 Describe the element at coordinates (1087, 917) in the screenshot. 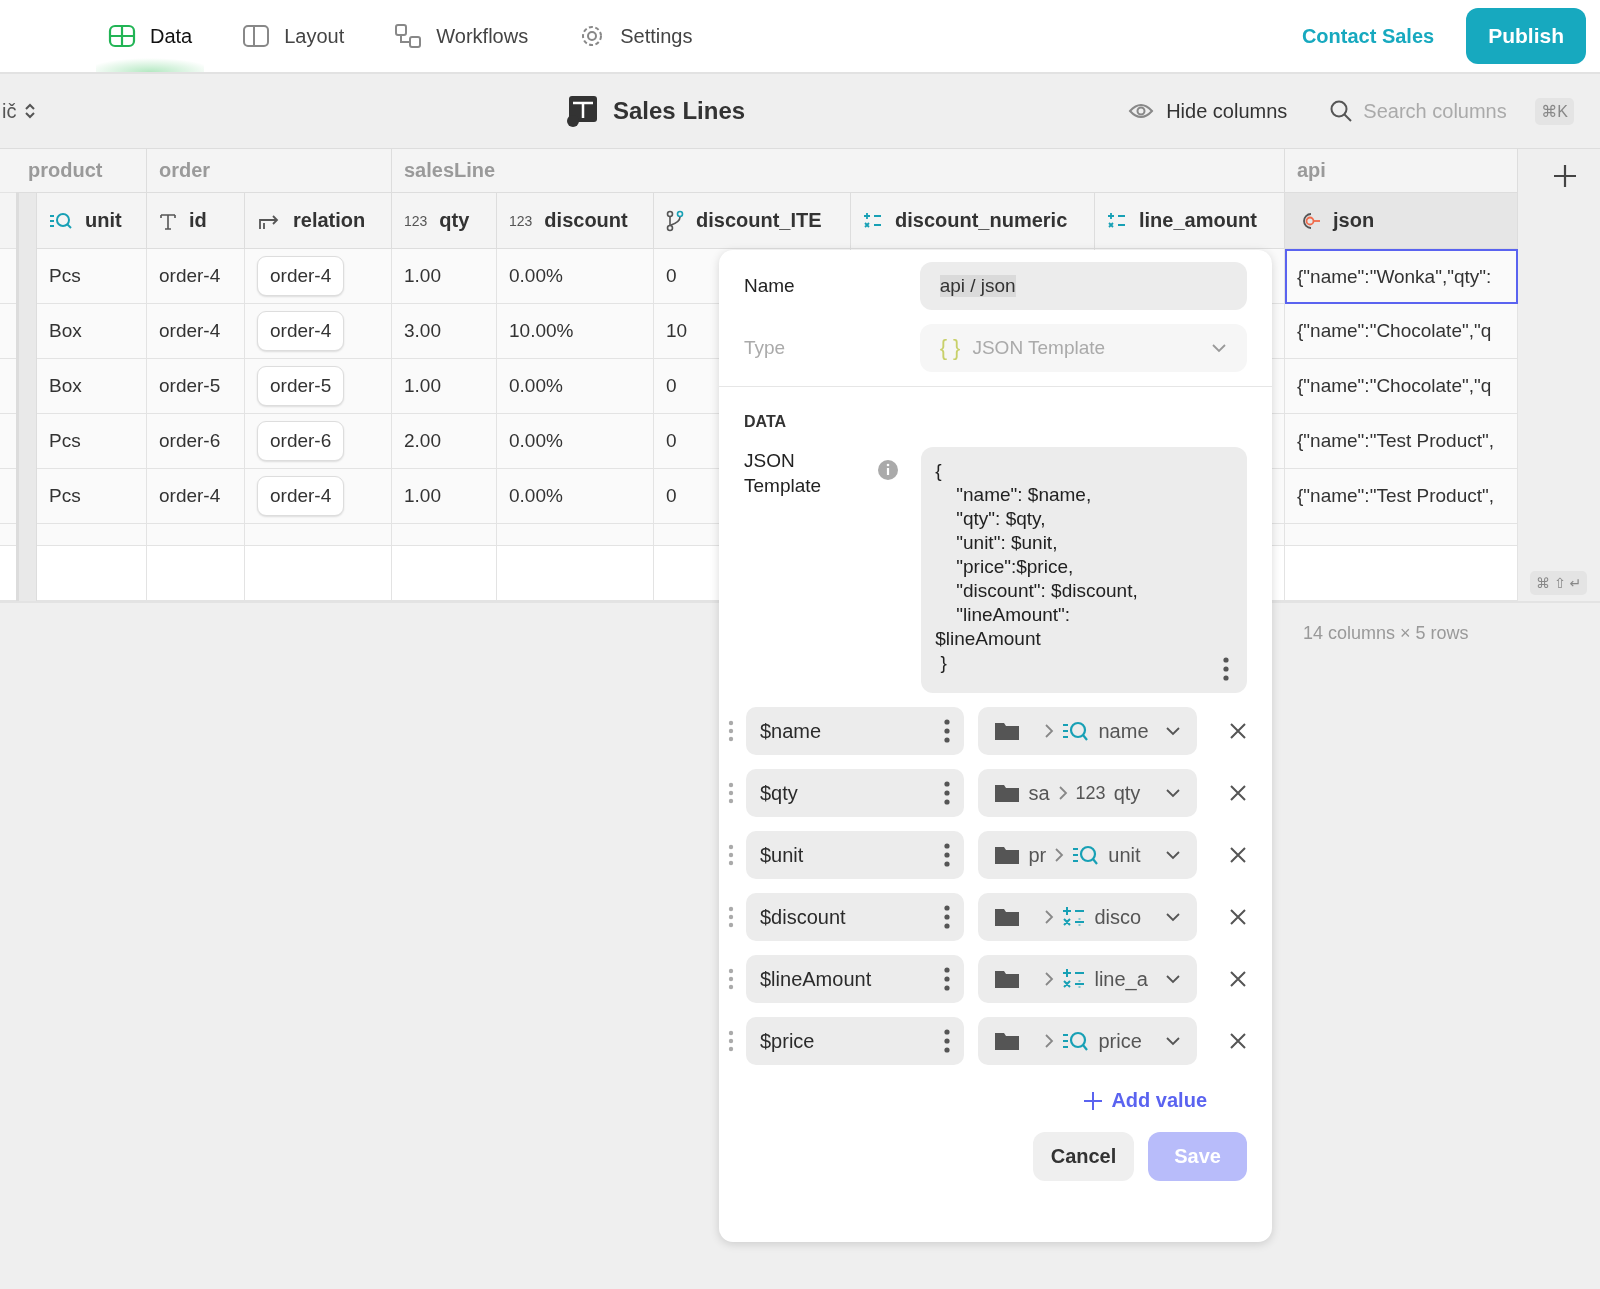

I see `source-dropdown: disco` at that location.